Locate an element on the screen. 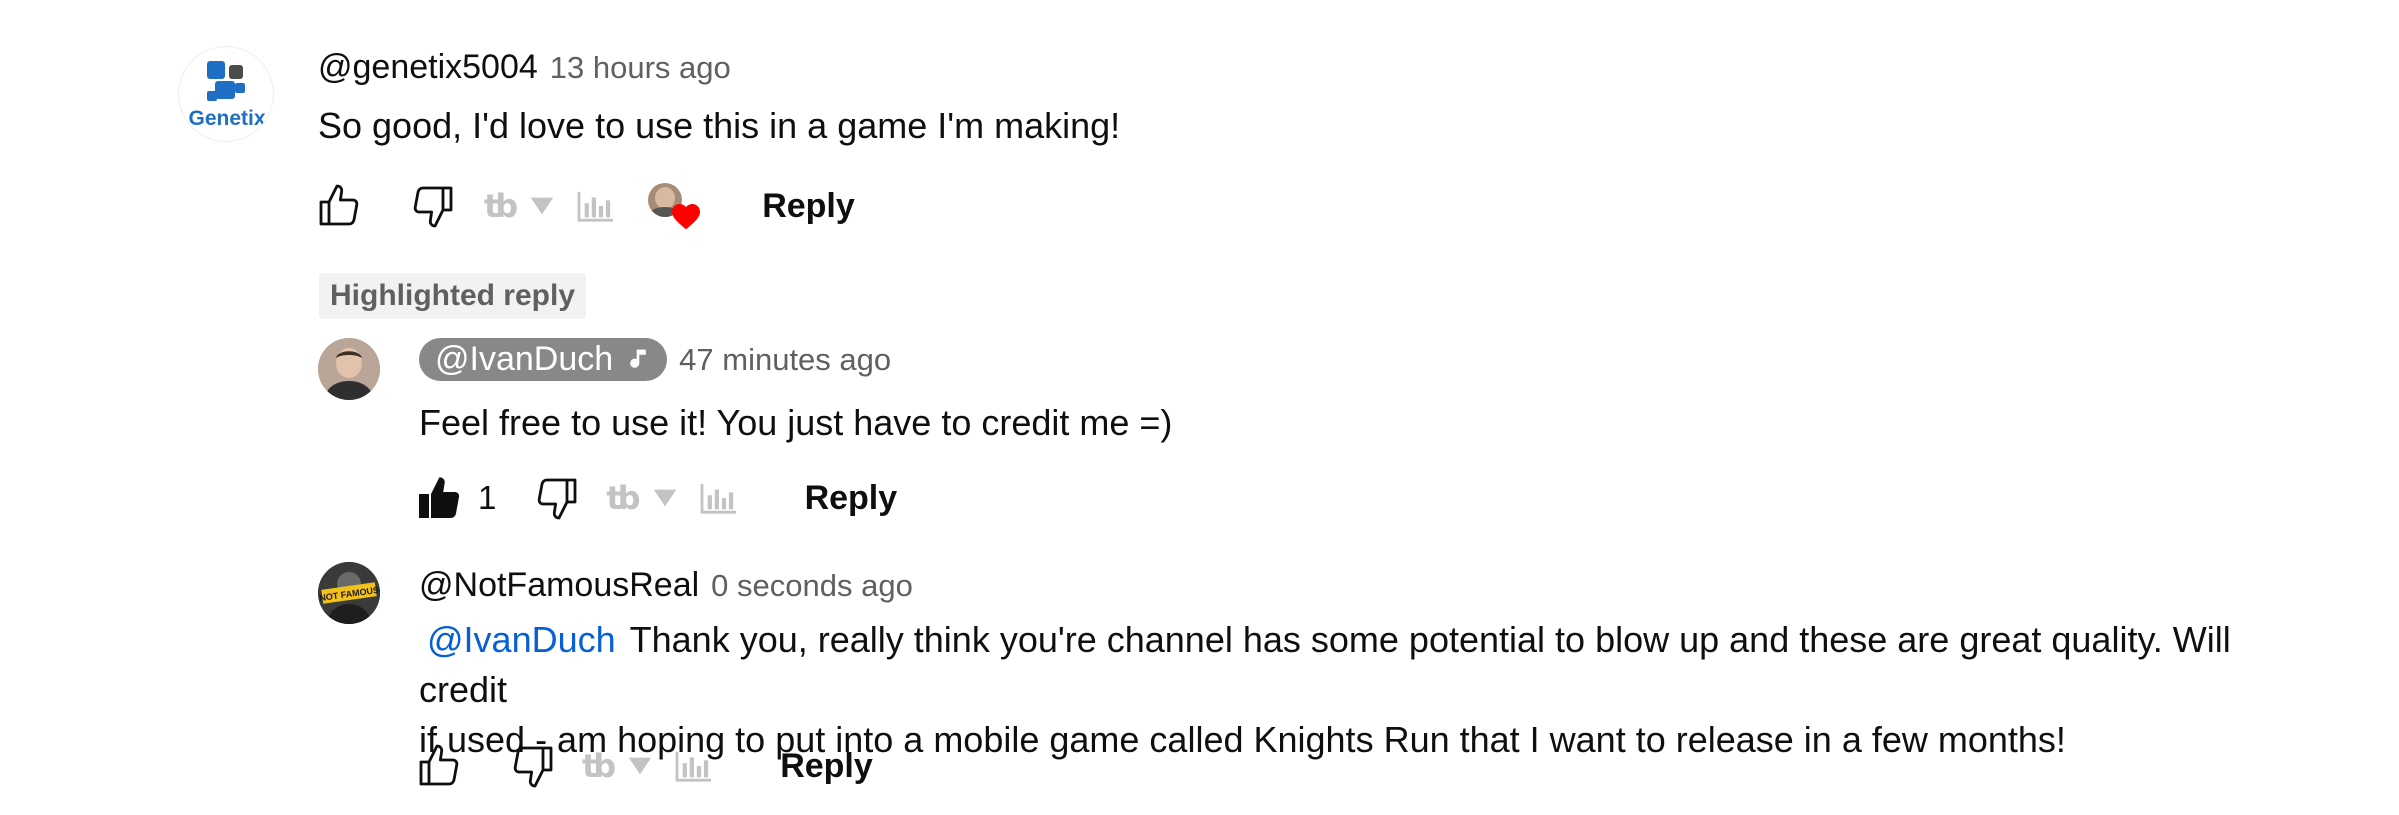 Image resolution: width=2399 pixels, height=815 pixels. person-avatar-icon is located at coordinates (349, 369).